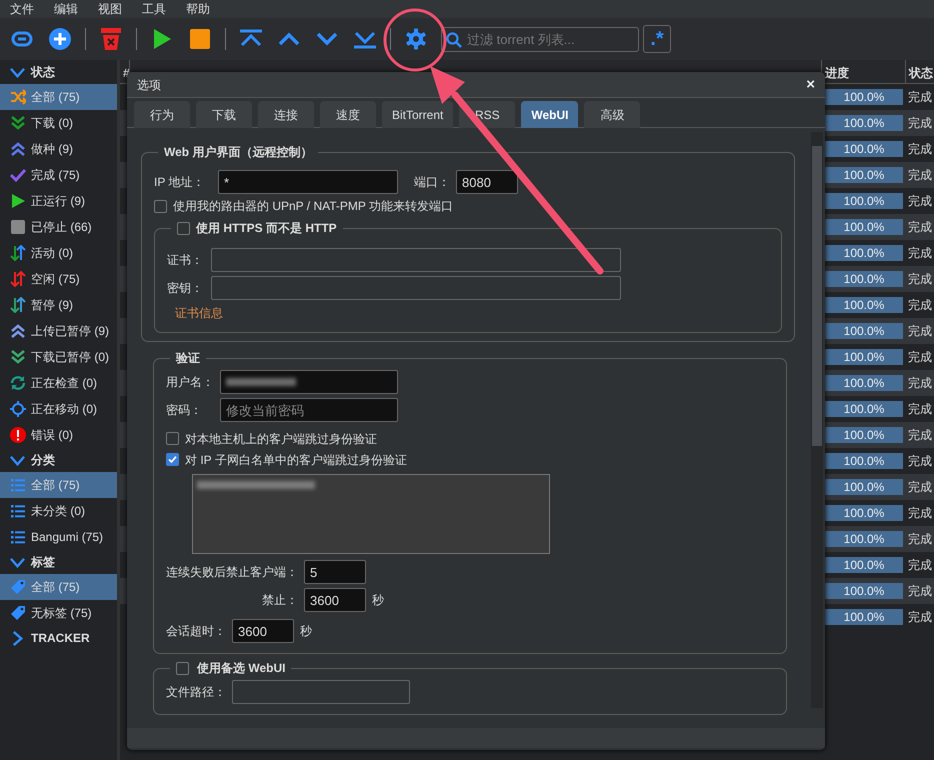  I want to click on sidebar-item: 暂停 (9), so click(58, 305).